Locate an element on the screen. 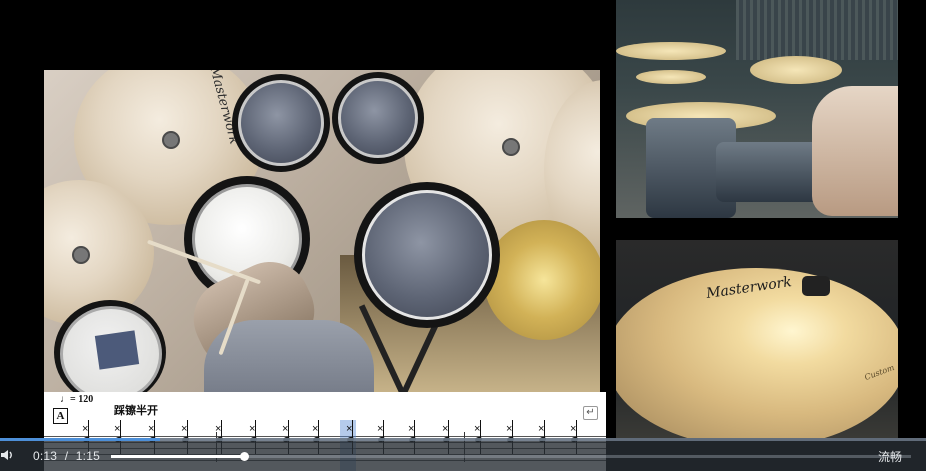 This screenshot has height=471, width=926. floor-tom is located at coordinates (427, 255).